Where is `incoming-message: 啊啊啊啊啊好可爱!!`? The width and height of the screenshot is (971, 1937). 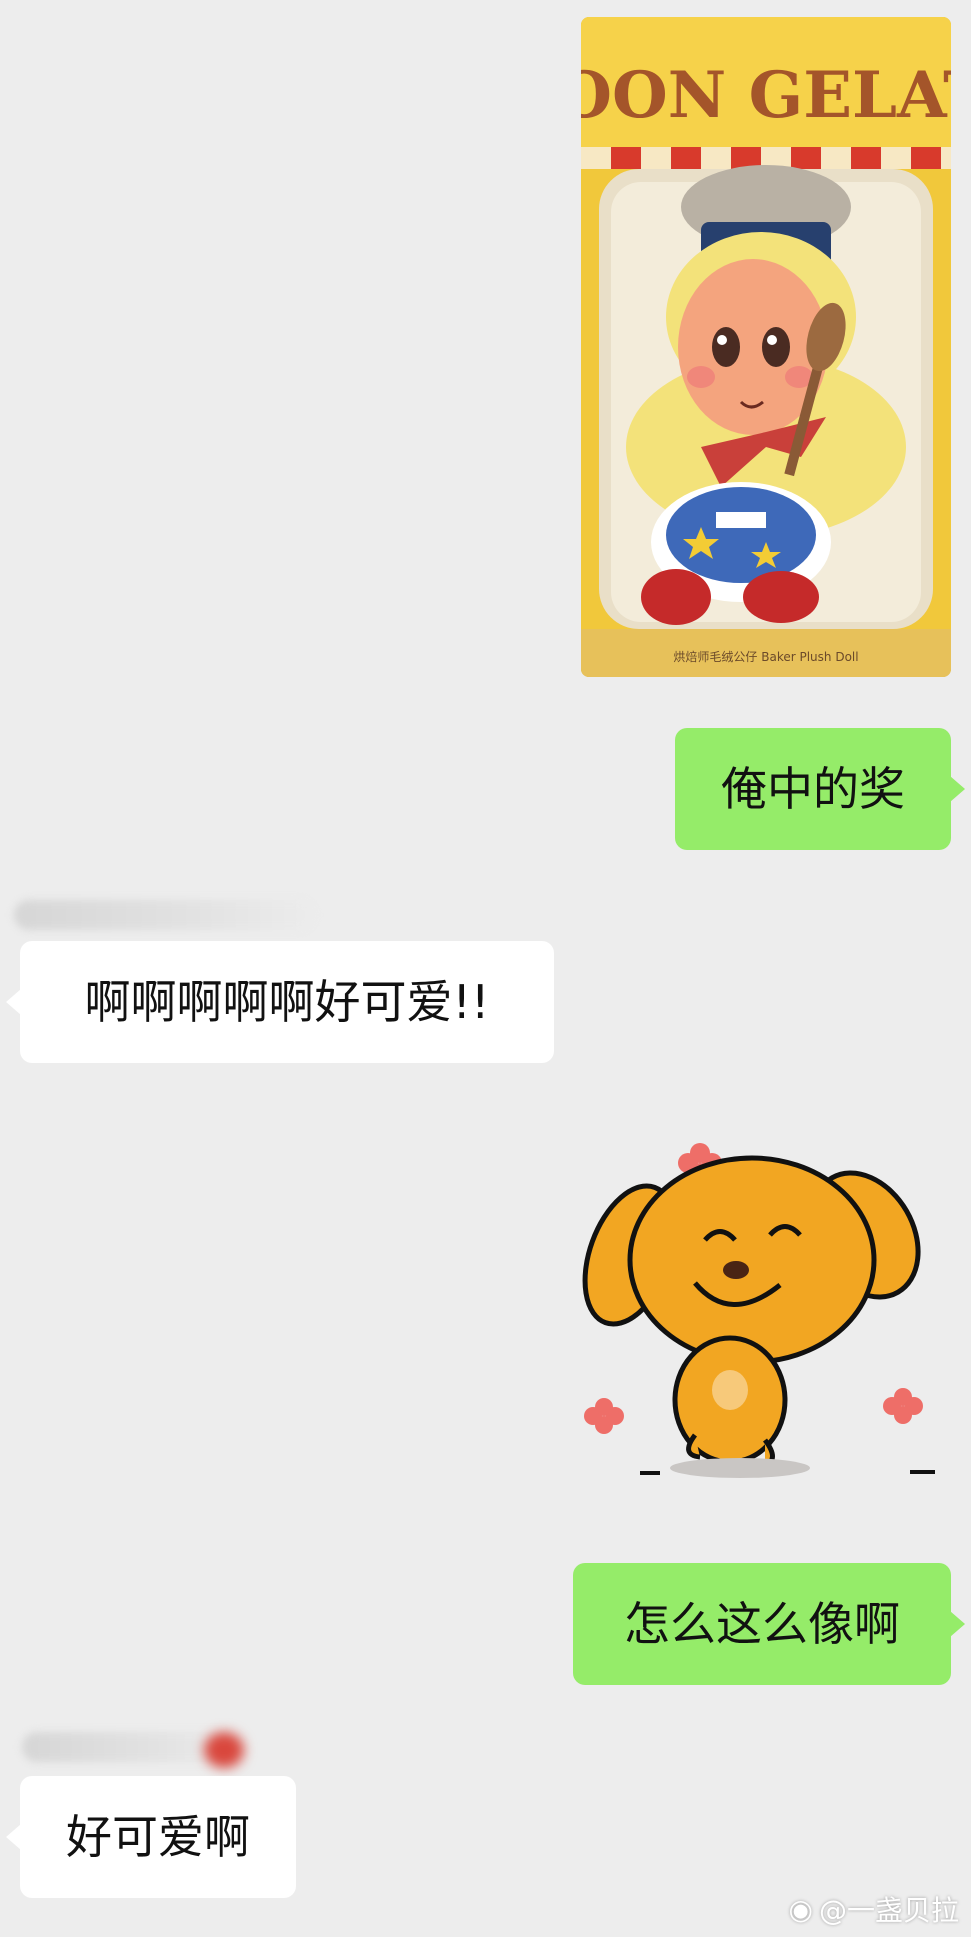 incoming-message: 啊啊啊啊啊好可爱!! is located at coordinates (280, 1002).